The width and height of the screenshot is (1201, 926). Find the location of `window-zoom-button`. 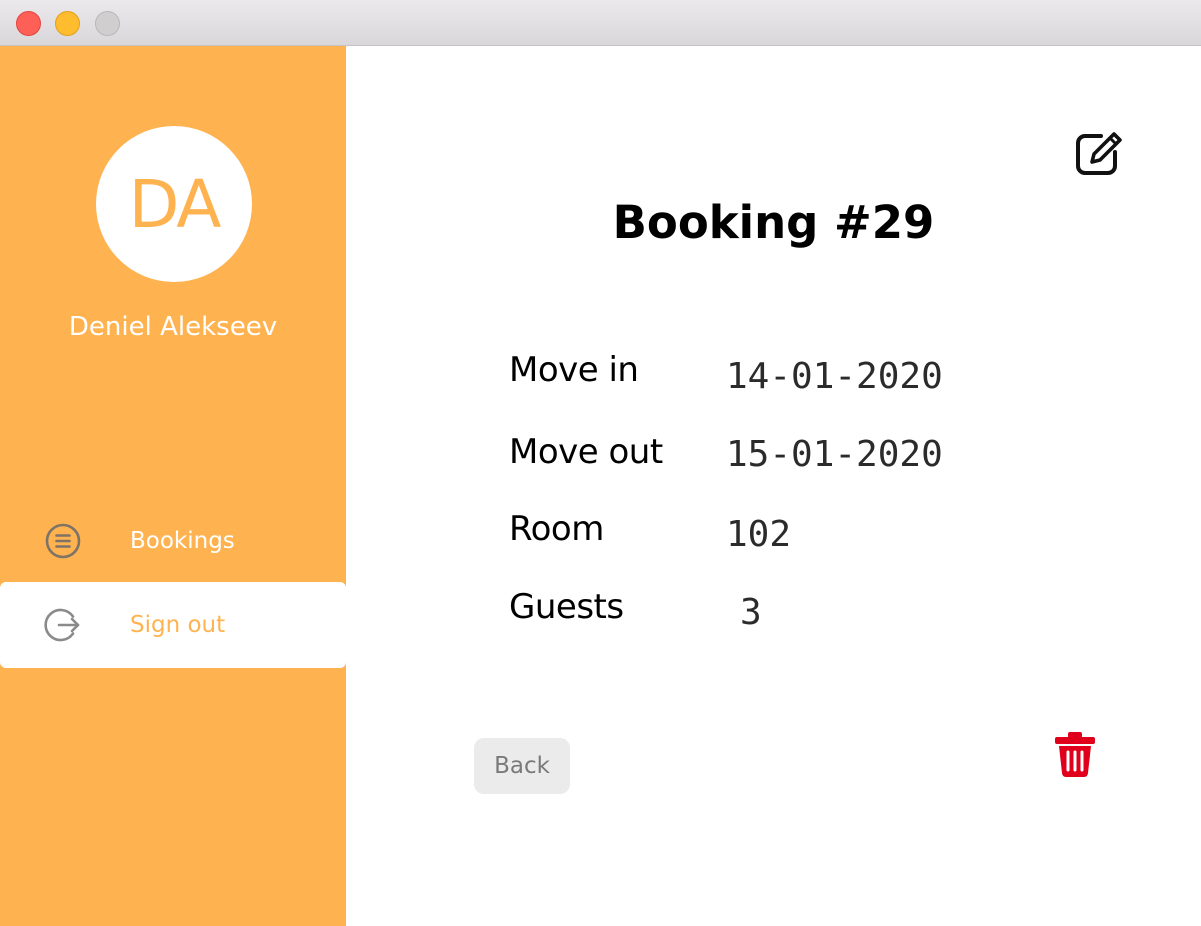

window-zoom-button is located at coordinates (107, 23).